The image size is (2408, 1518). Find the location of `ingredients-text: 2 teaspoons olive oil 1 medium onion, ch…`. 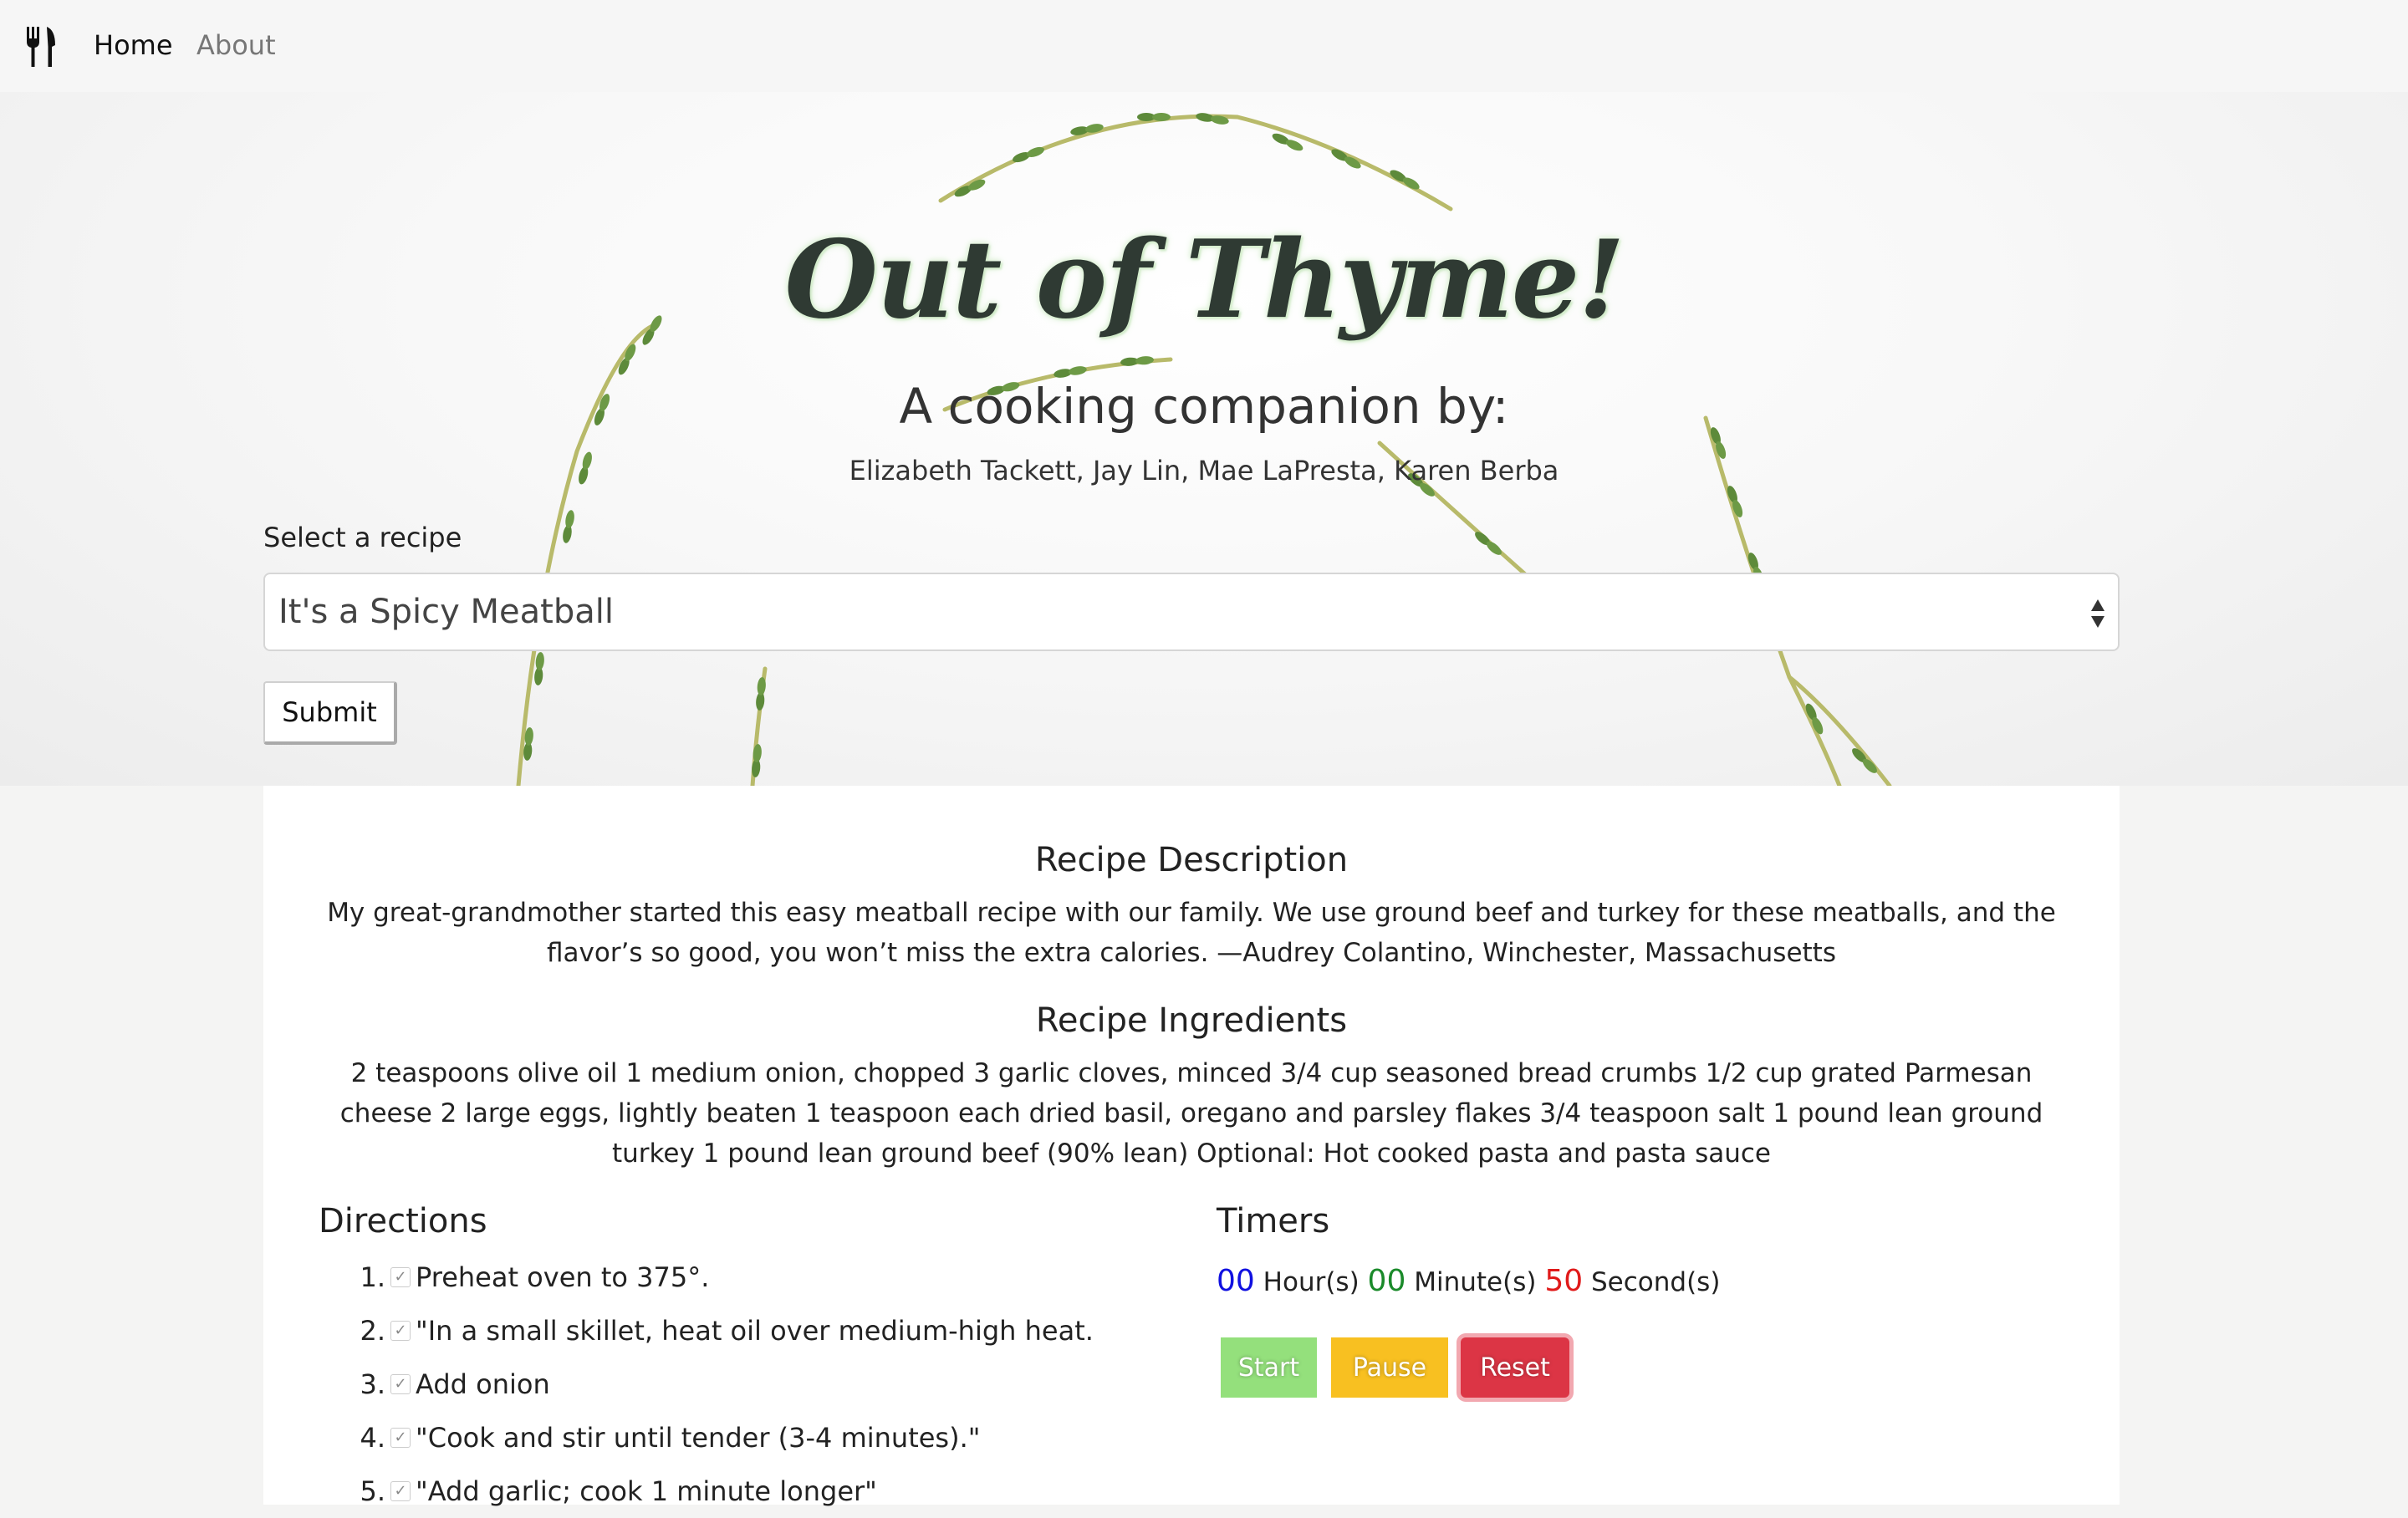

ingredients-text: 2 teaspoons olive oil 1 medium onion, ch… is located at coordinates (1191, 1113).